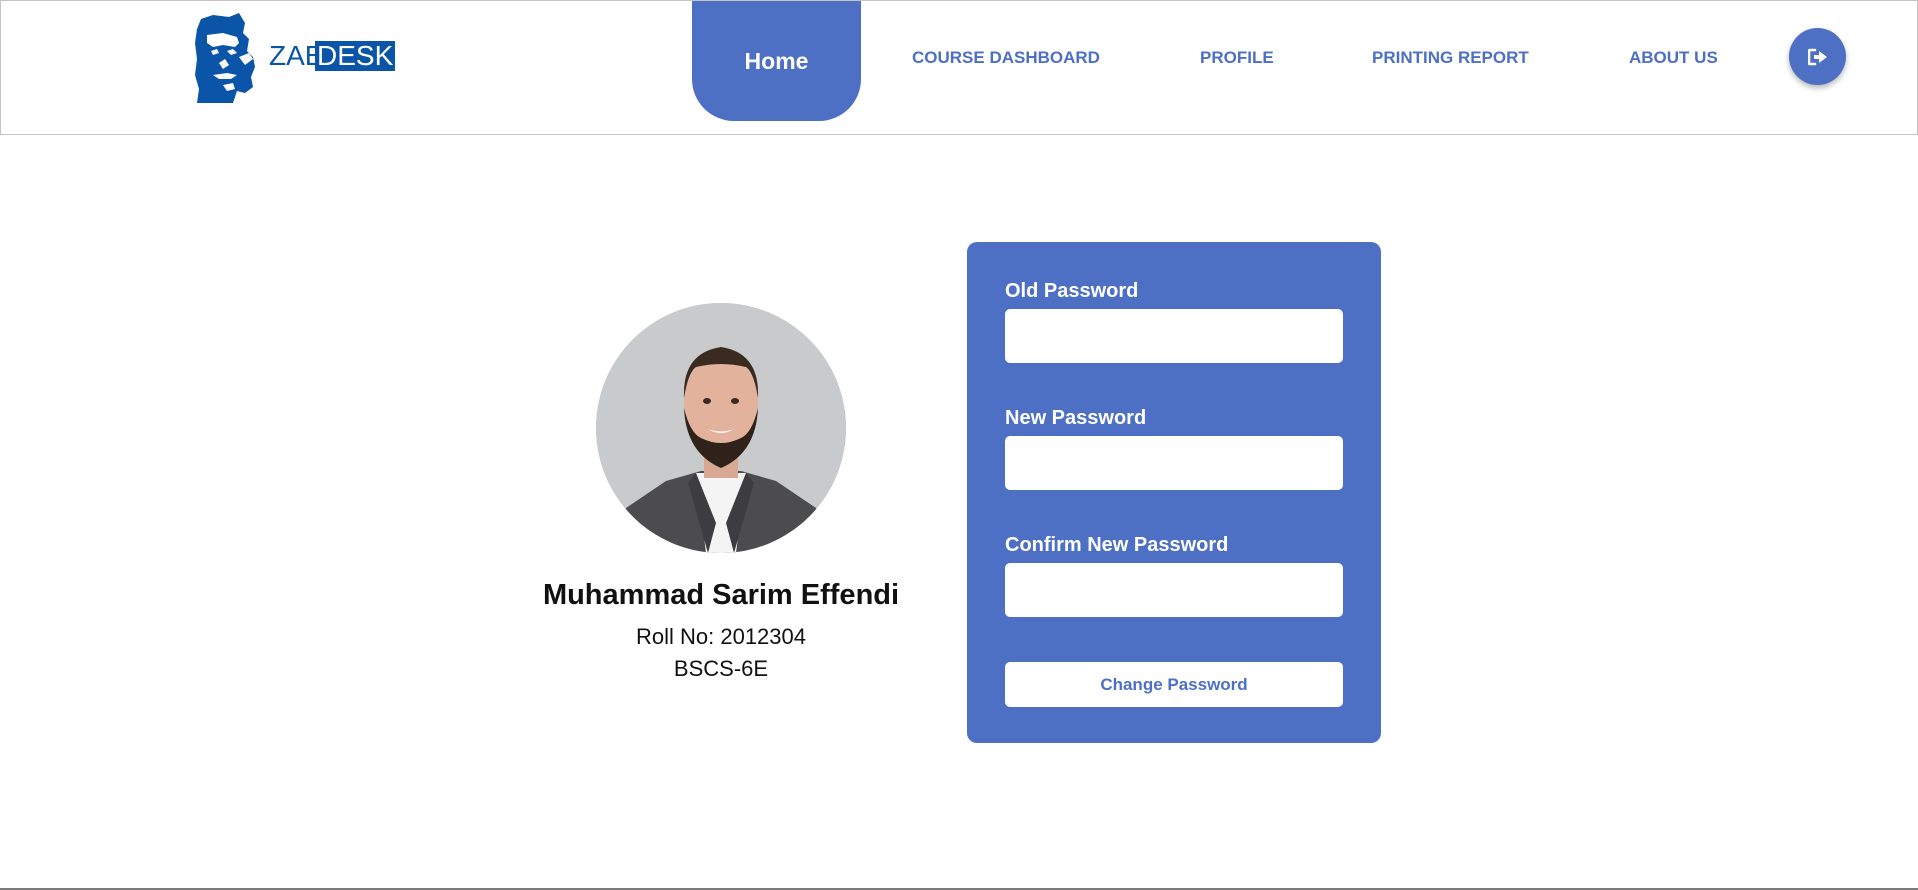 The width and height of the screenshot is (1918, 890). Describe the element at coordinates (776, 61) in the screenshot. I see `nav-home-tab: Home` at that location.